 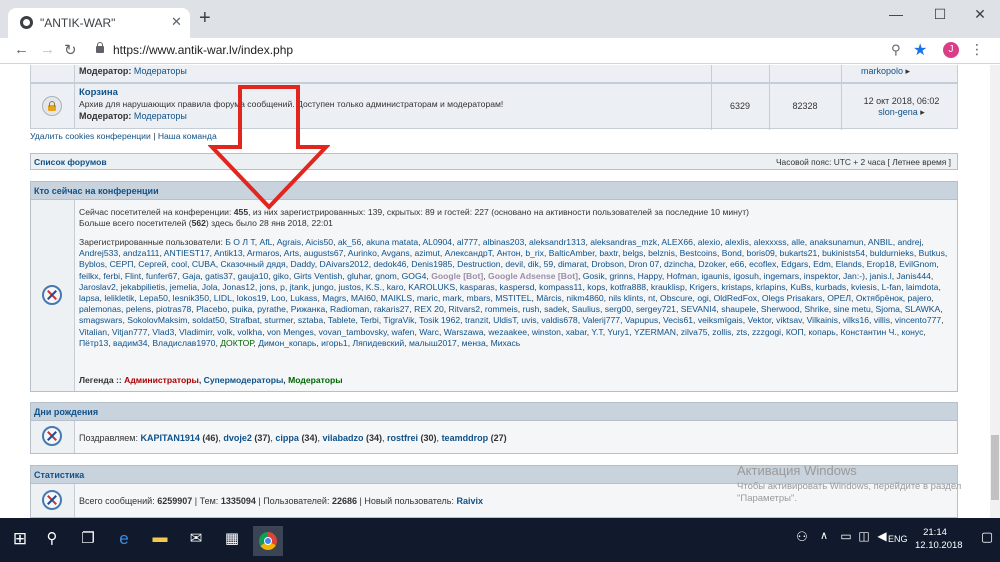 What do you see at coordinates (238, 287) in the screenshot?
I see `user-link: Jonas12` at bounding box center [238, 287].